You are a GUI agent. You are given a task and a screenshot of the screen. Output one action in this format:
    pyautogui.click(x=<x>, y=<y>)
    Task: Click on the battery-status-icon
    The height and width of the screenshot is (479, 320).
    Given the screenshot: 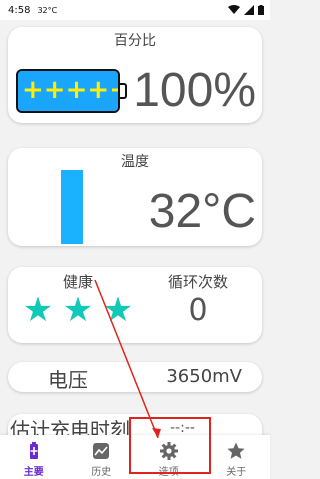 What is the action you would take?
    pyautogui.click(x=261, y=10)
    